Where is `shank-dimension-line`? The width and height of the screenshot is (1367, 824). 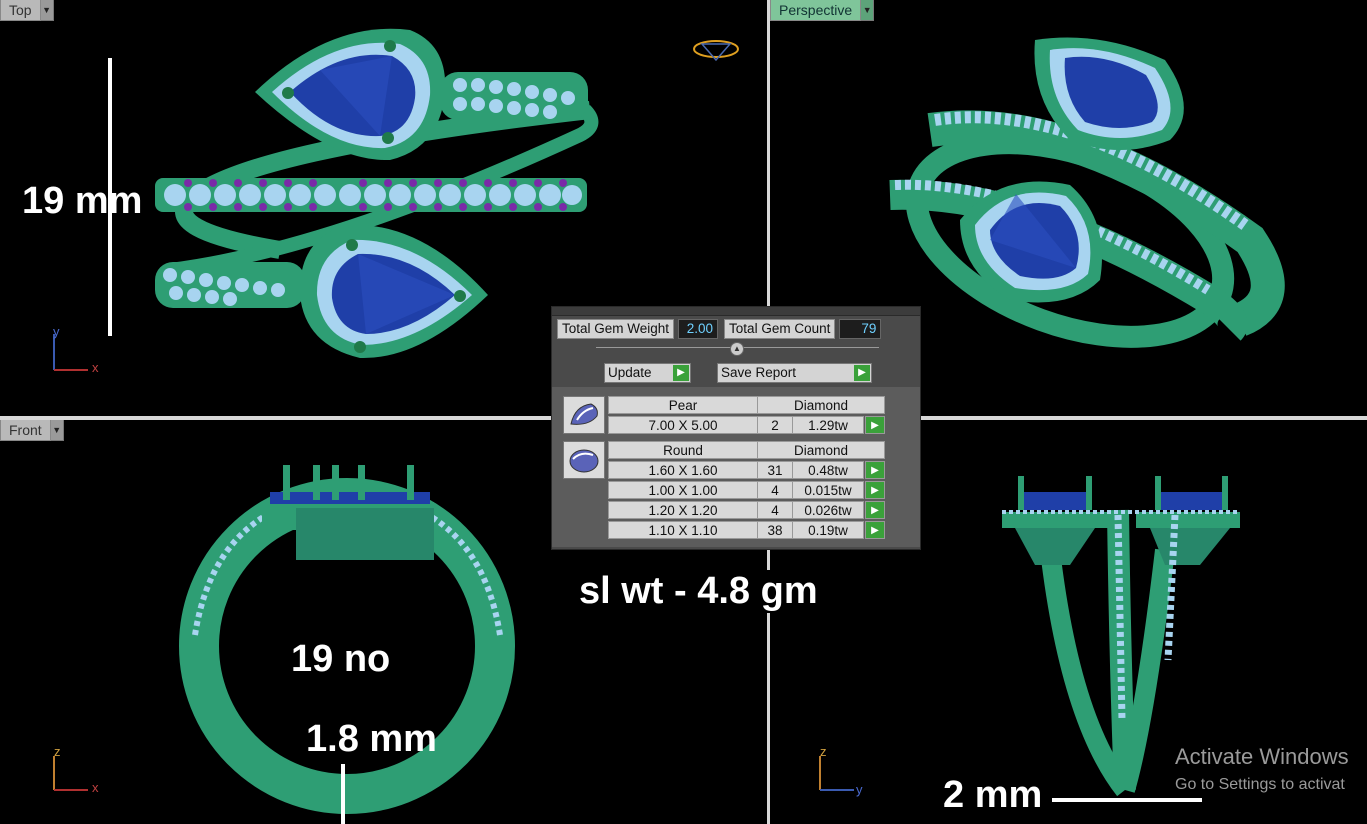 shank-dimension-line is located at coordinates (343, 794).